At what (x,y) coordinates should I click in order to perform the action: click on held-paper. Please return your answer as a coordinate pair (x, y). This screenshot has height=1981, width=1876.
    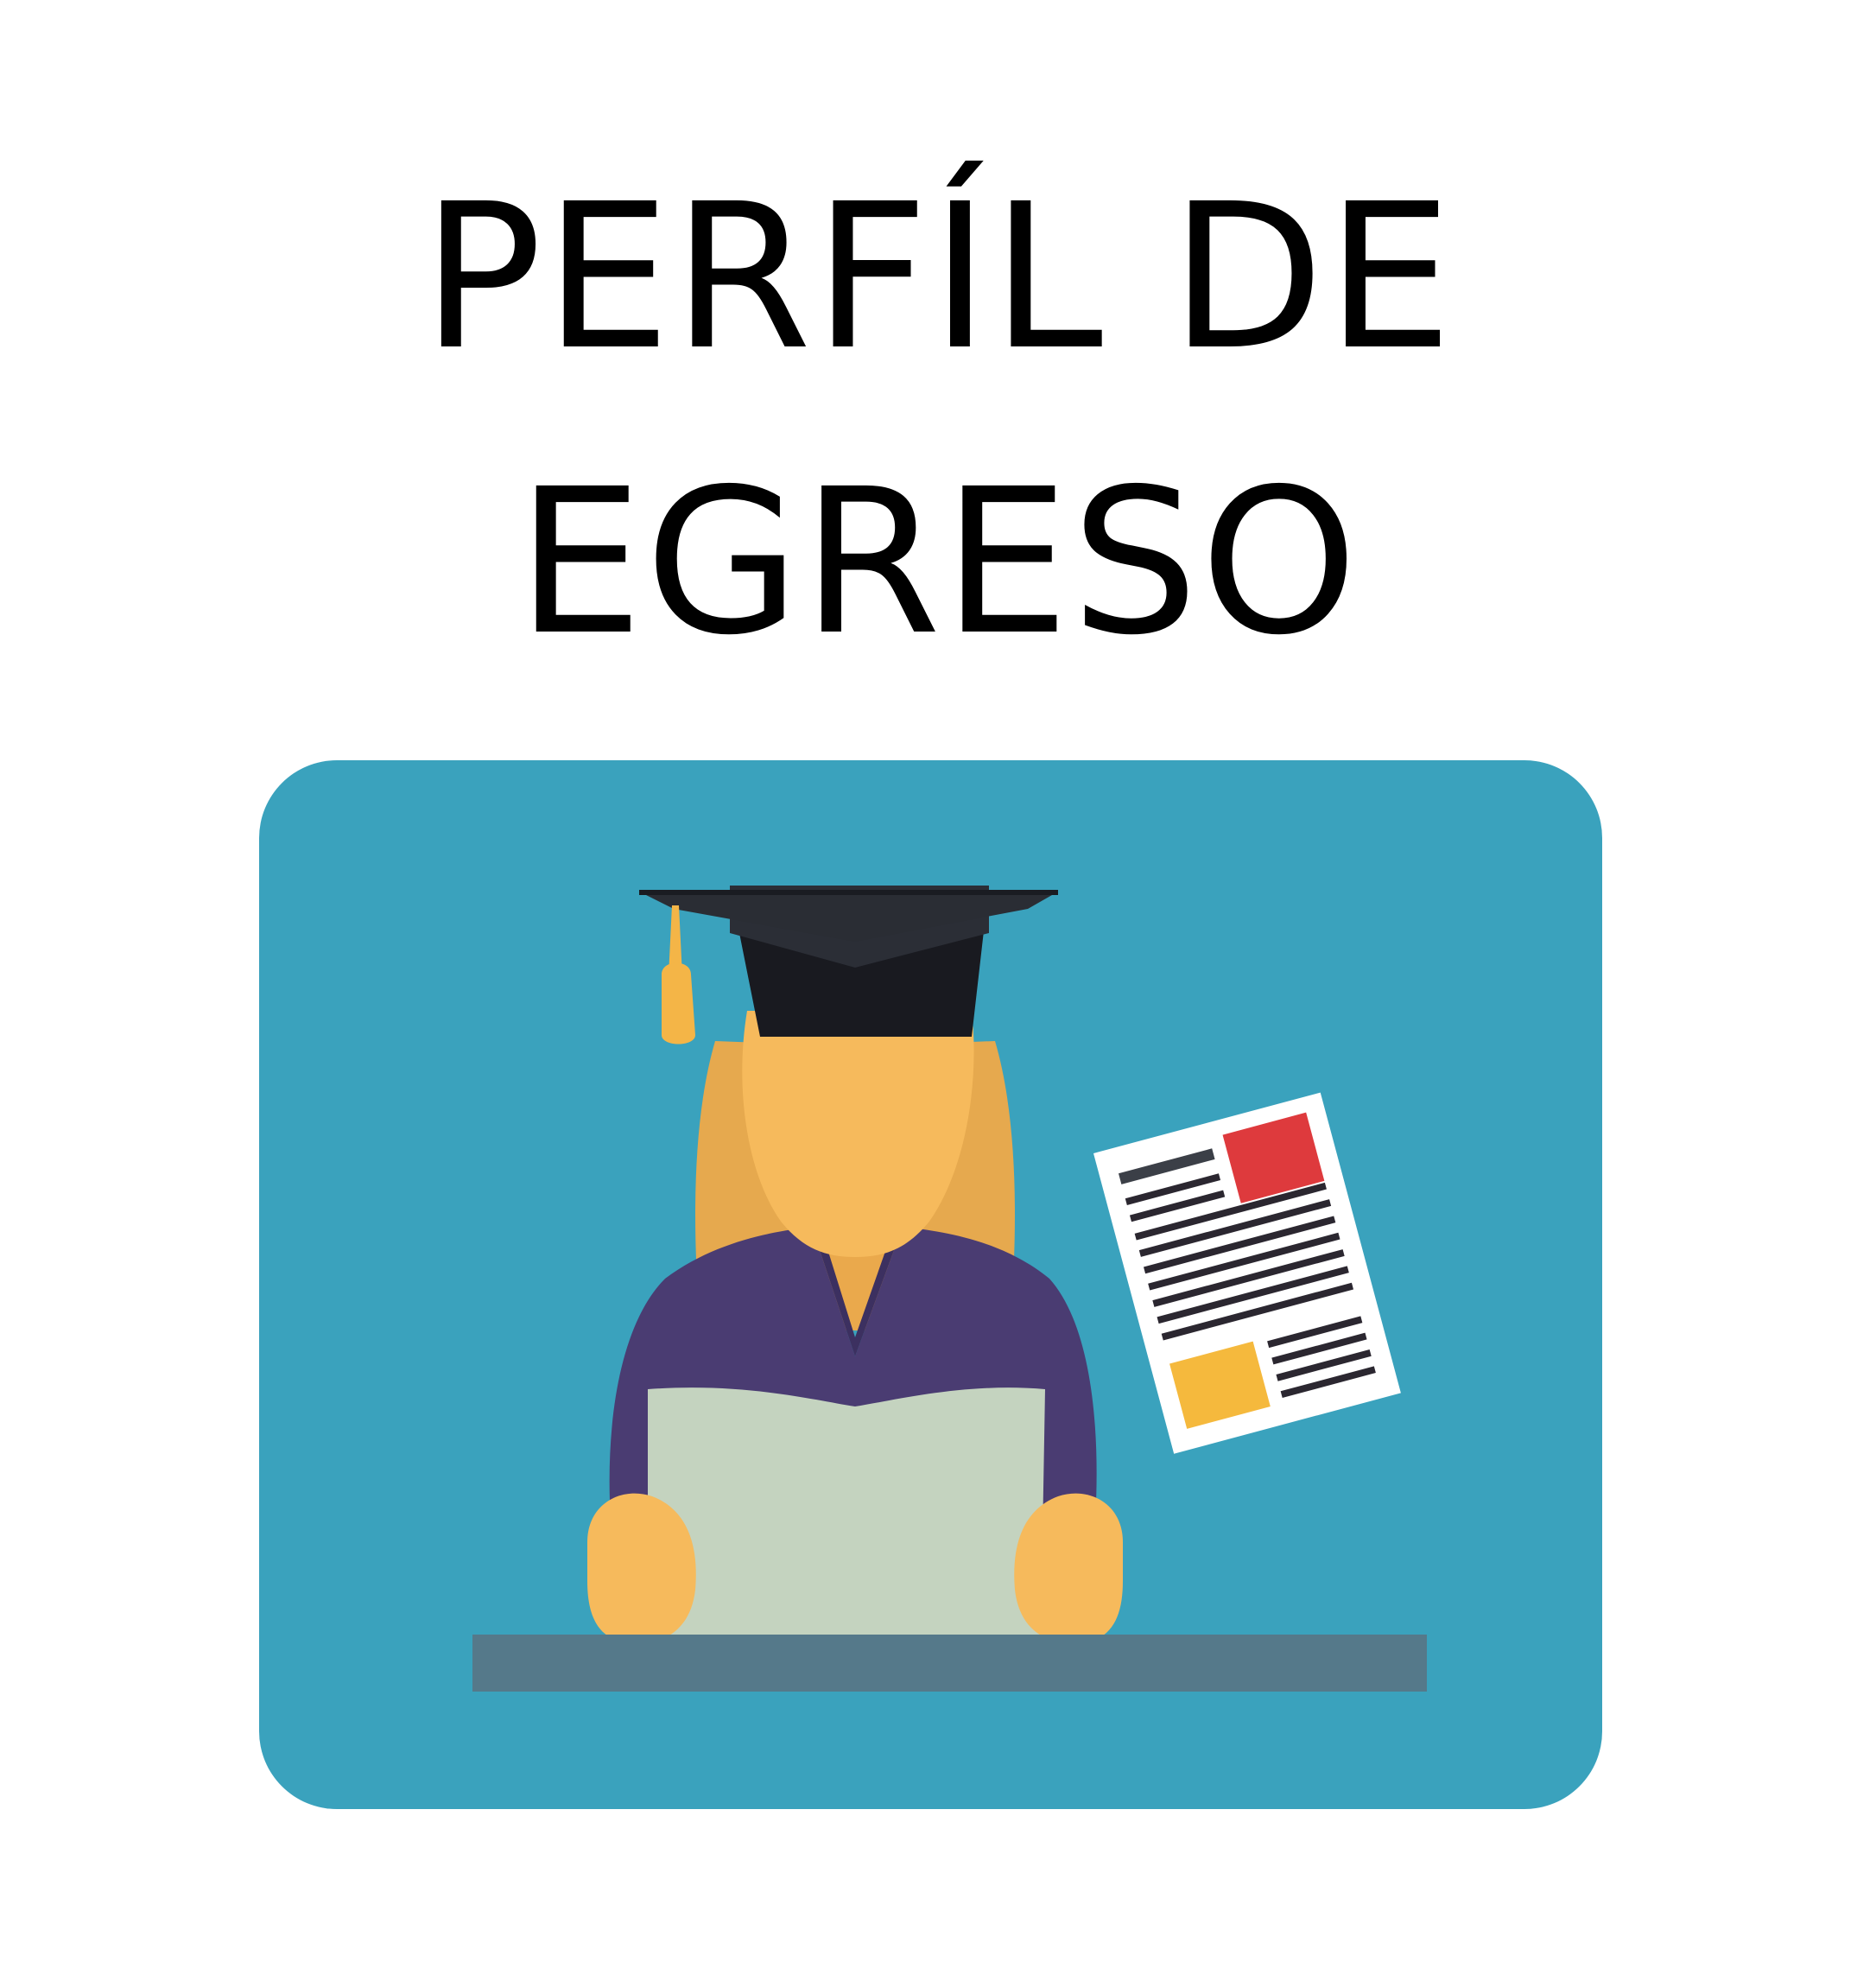
    Looking at the image, I should click on (846, 1512).